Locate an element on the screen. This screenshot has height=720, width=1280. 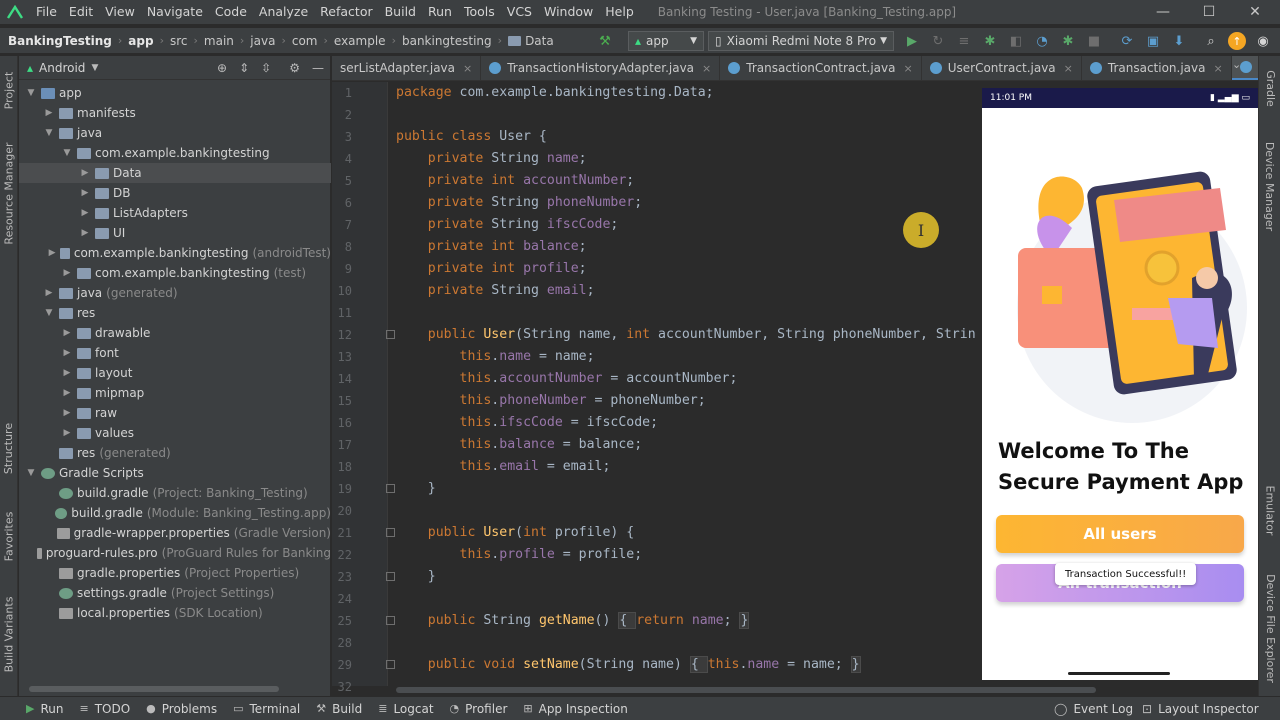
favorites-tab: Favorites is located at coordinates (9, 536).